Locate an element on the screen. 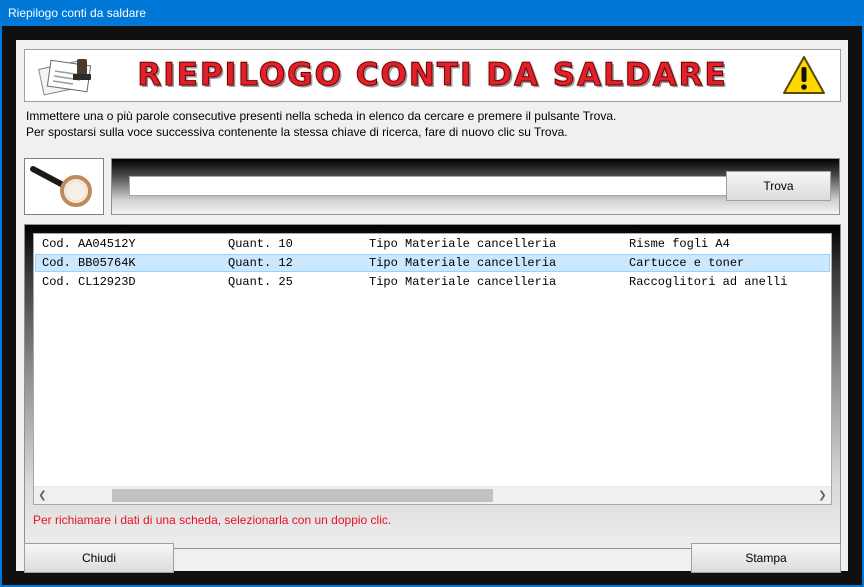  warning-icon is located at coordinates (804, 75).